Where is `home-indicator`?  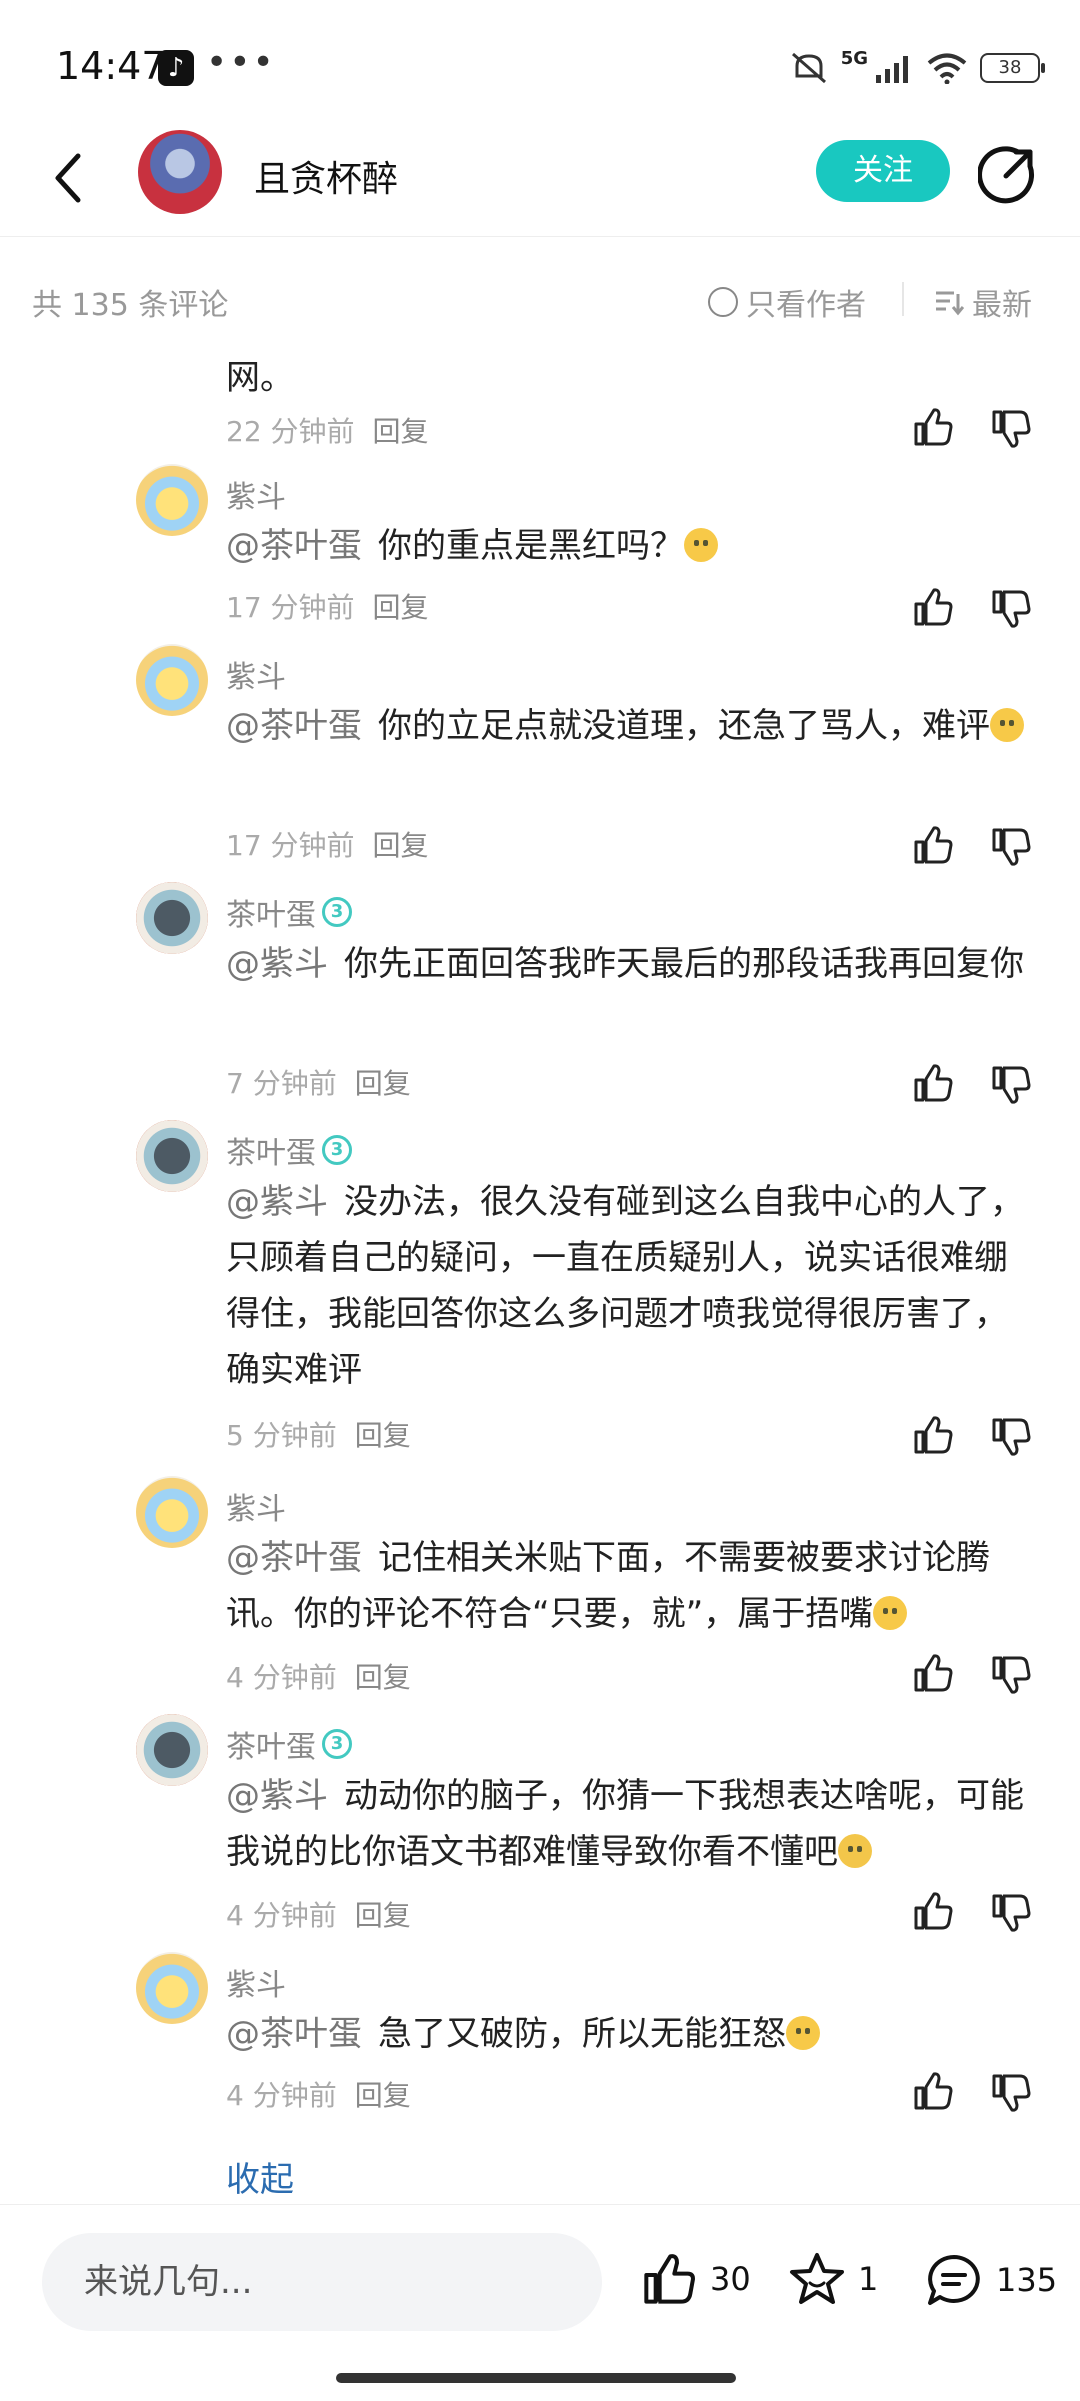 home-indicator is located at coordinates (536, 2378).